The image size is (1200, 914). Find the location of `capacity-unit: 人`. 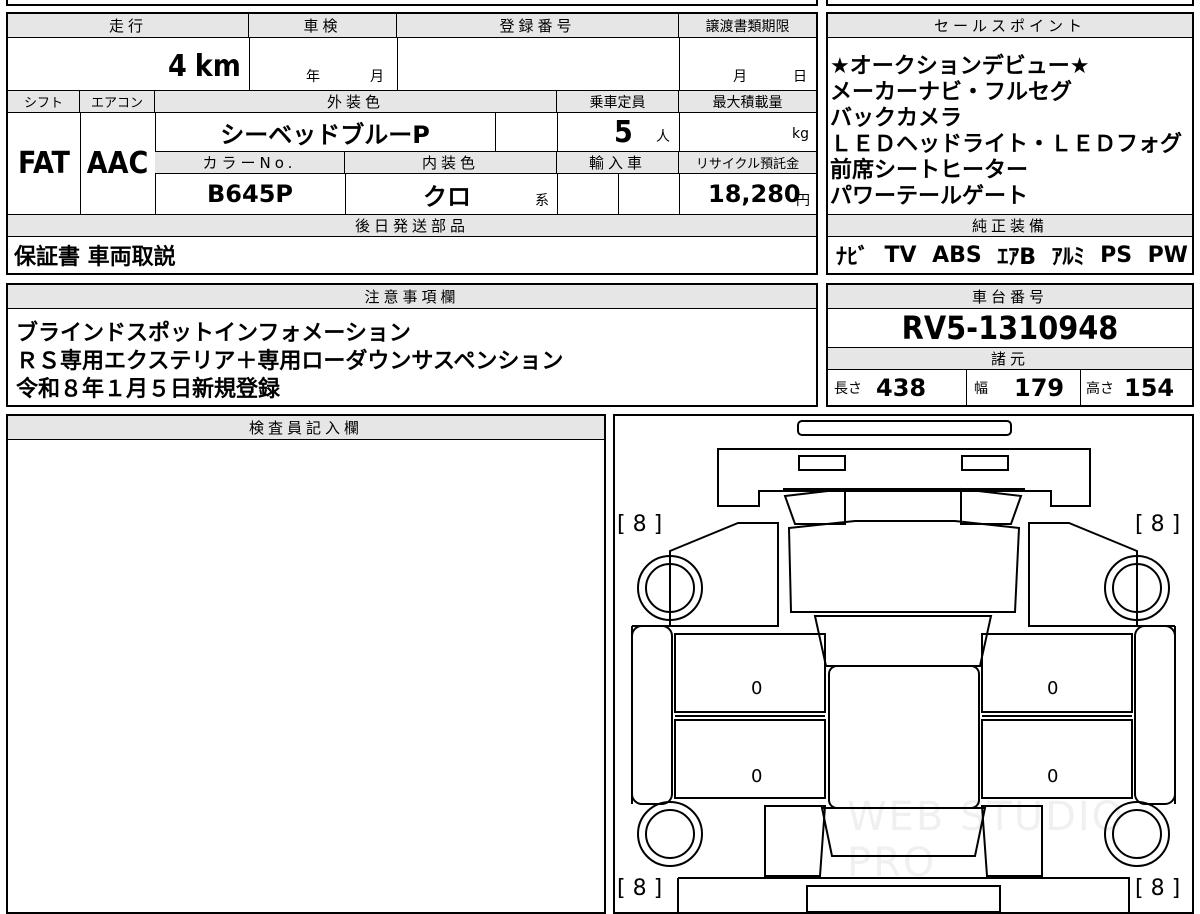

capacity-unit: 人 is located at coordinates (663, 137).